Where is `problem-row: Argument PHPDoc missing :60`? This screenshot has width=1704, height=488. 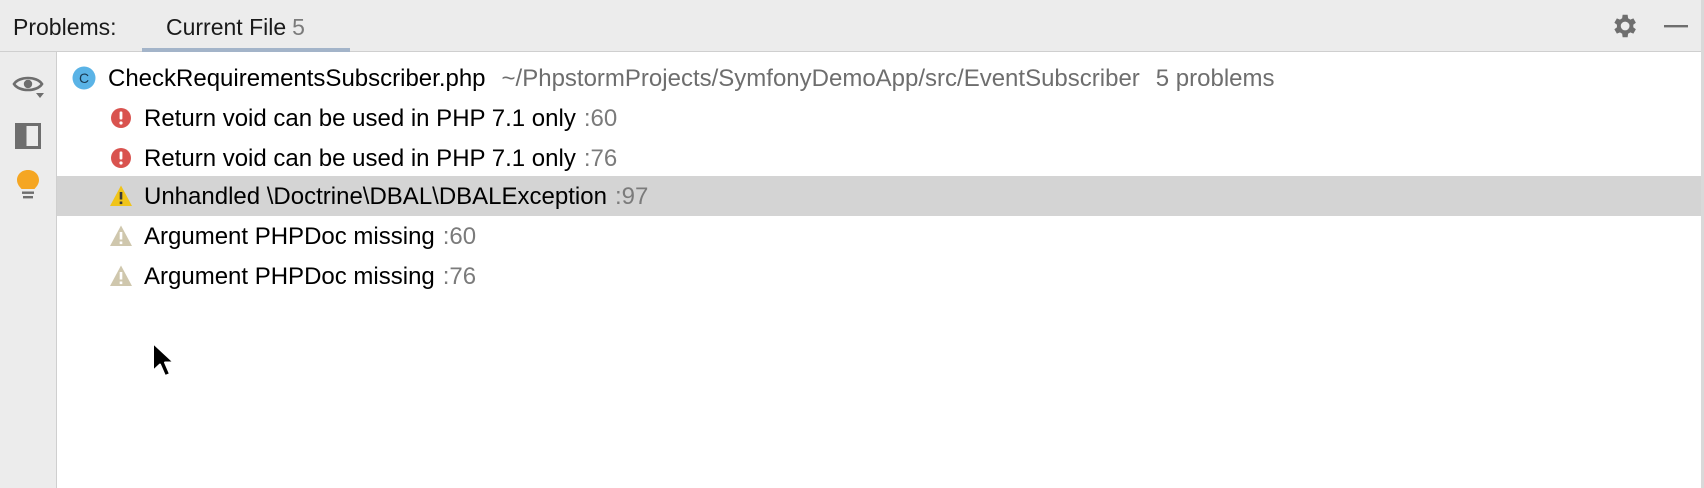
problem-row: Argument PHPDoc missing :60 is located at coordinates (879, 236).